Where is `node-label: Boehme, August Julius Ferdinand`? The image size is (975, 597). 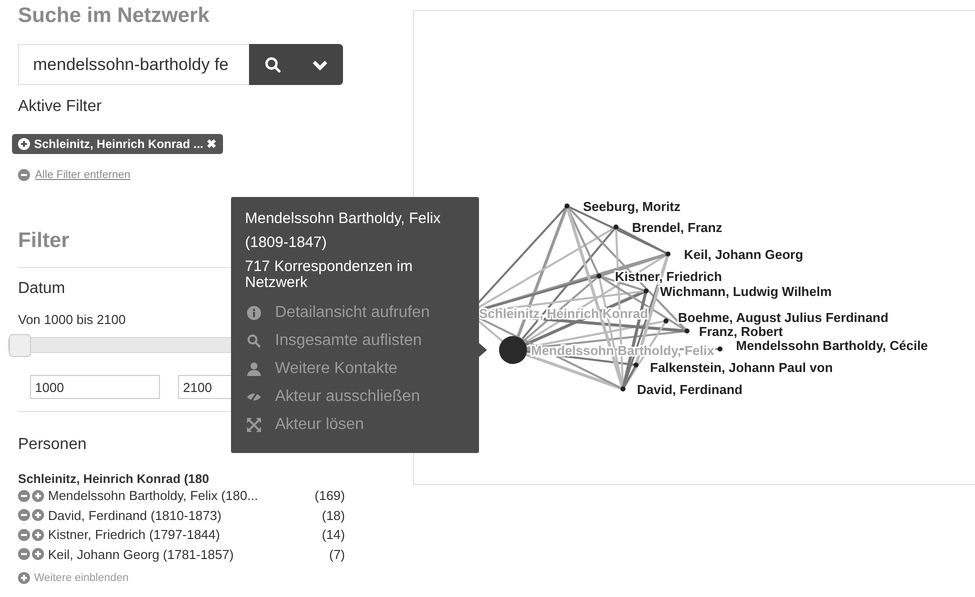 node-label: Boehme, August Julius Ferdinand is located at coordinates (783, 317).